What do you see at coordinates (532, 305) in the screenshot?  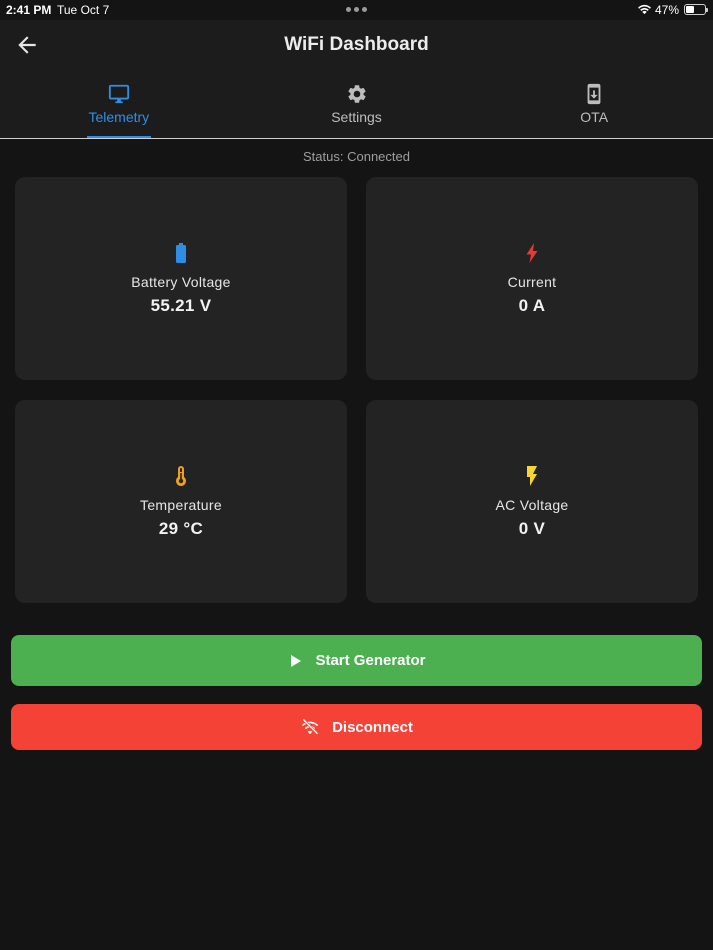 I see `current-value: 0 A` at bounding box center [532, 305].